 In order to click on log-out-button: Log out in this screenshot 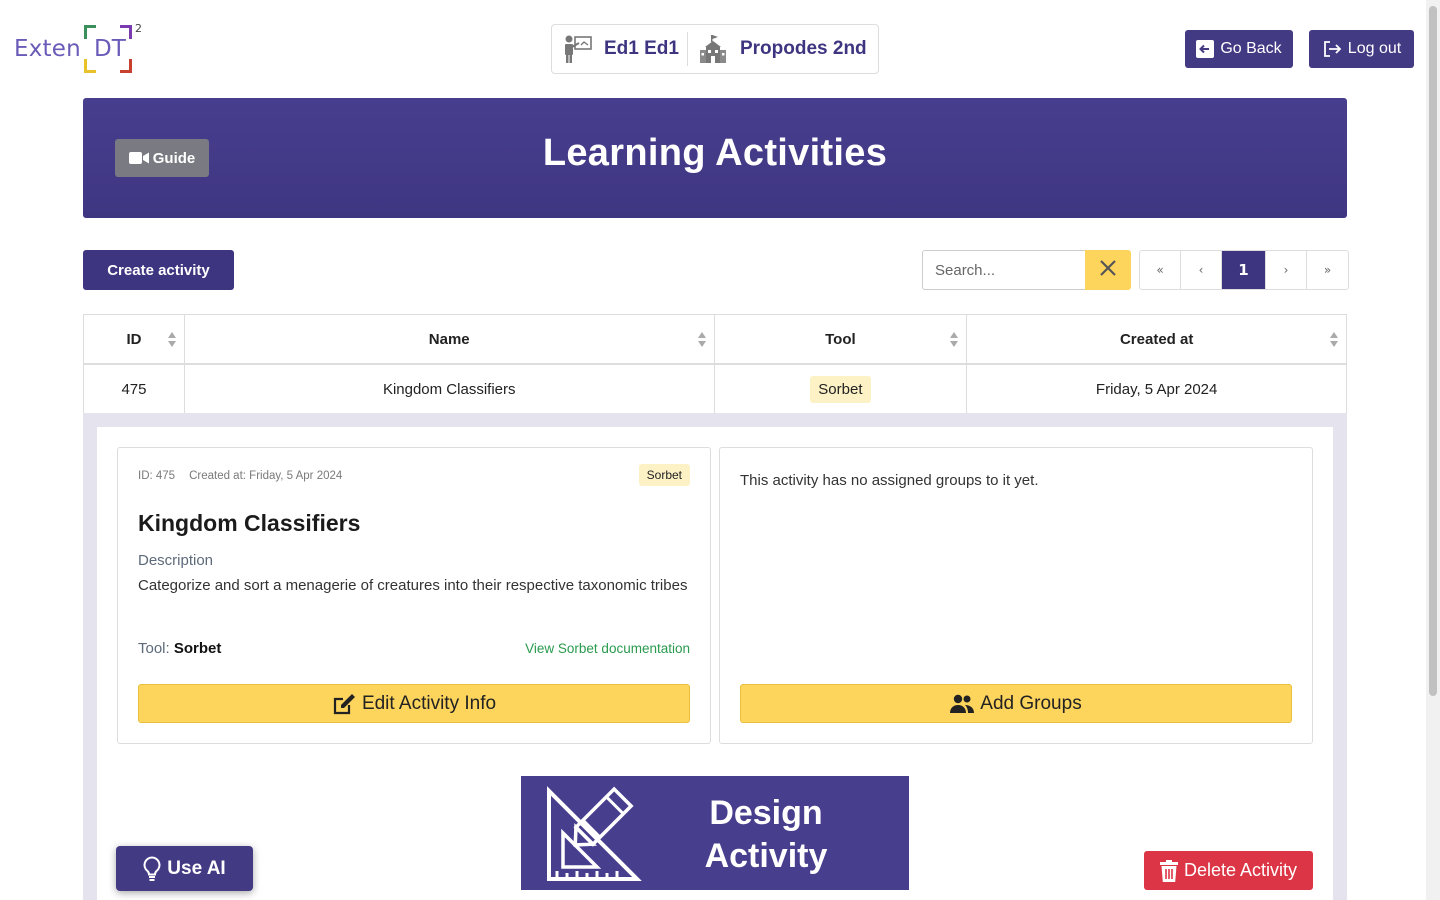, I will do `click(1361, 49)`.